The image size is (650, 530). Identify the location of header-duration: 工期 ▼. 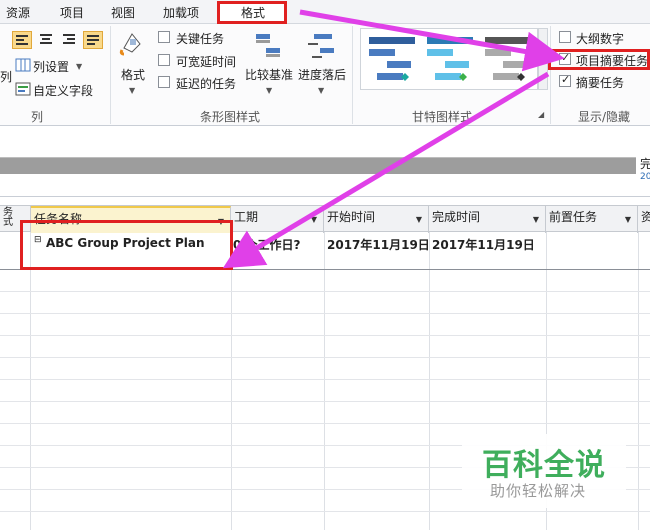
(277, 219).